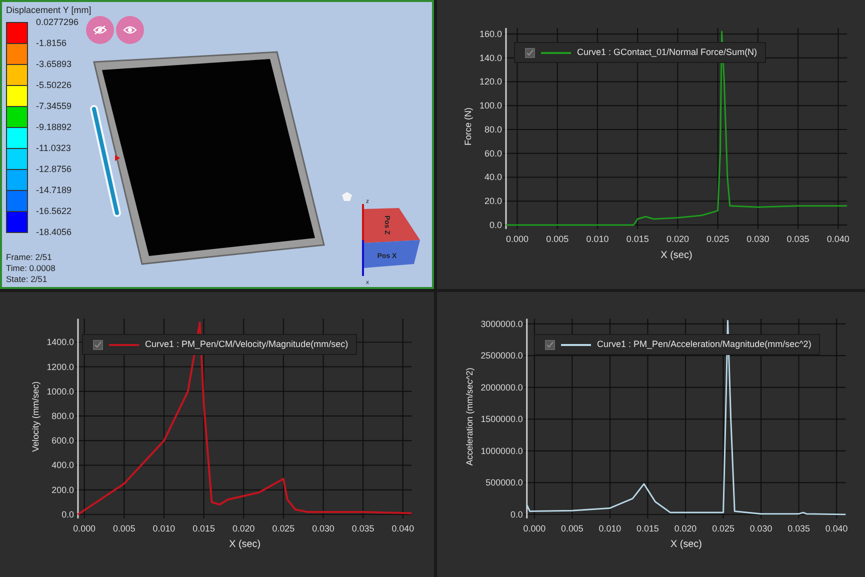 This screenshot has height=577, width=865. I want to click on light-icon, so click(347, 196).